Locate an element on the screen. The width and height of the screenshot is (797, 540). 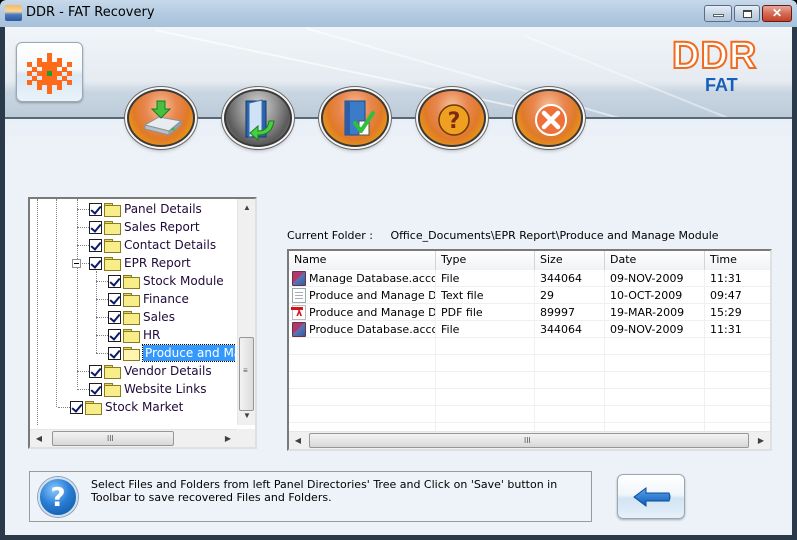
scroll-up-arrow-icon: ▲ is located at coordinates (246, 208).